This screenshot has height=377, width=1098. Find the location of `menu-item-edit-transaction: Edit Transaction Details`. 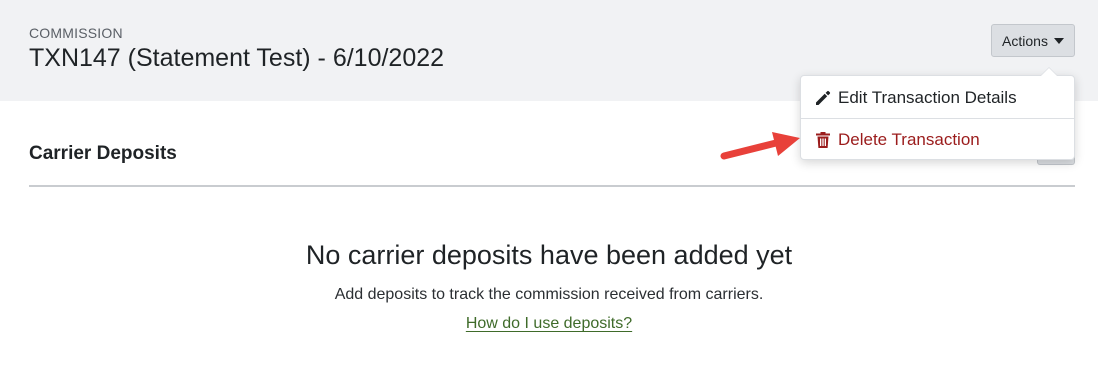

menu-item-edit-transaction: Edit Transaction Details is located at coordinates (937, 97).